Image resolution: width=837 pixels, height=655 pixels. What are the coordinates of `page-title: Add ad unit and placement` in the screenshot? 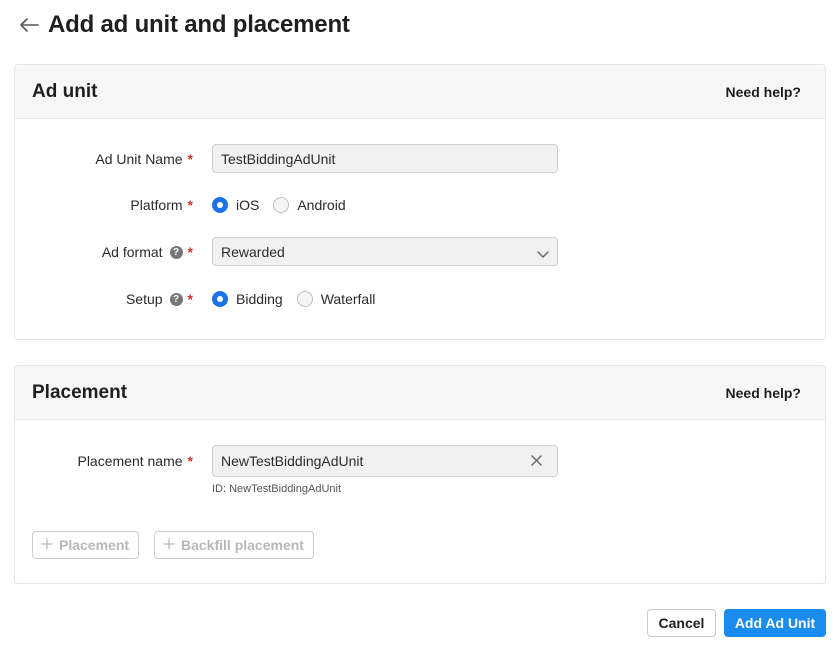 It's located at (199, 24).